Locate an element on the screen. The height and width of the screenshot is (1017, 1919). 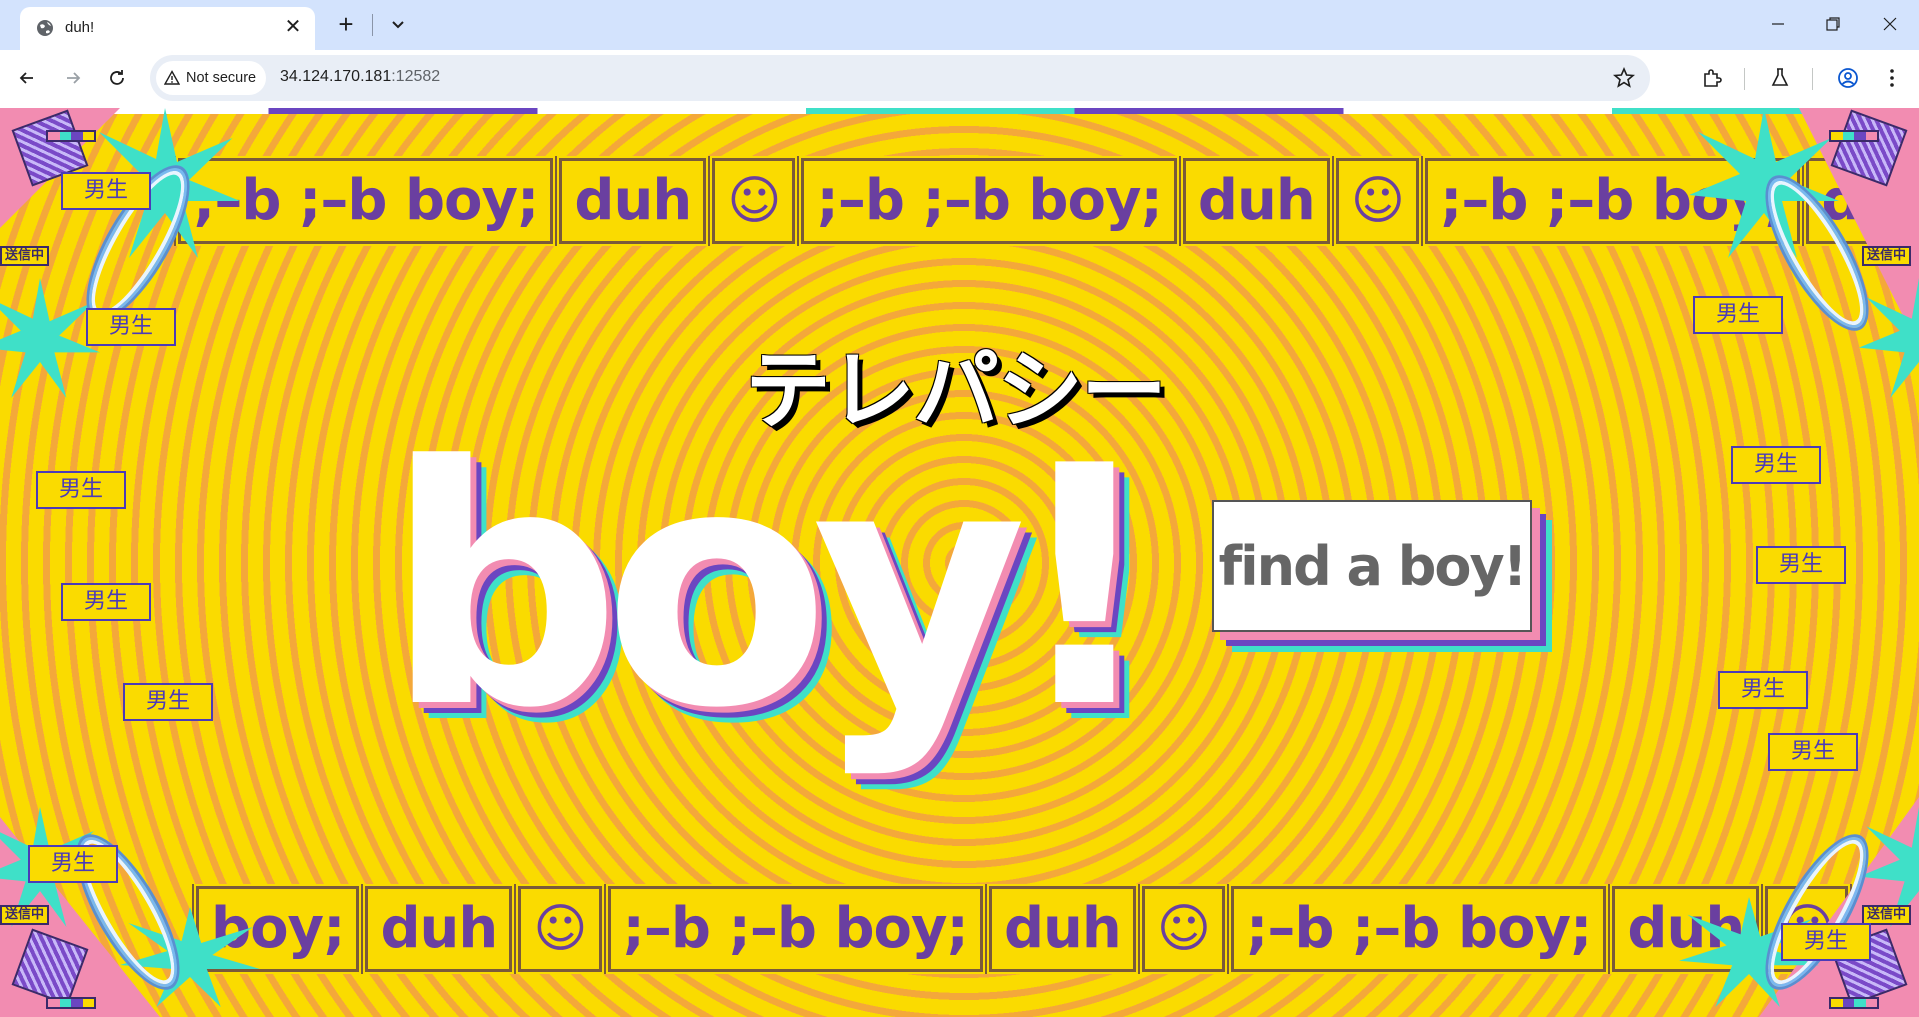
restore-icon is located at coordinates (1833, 24).